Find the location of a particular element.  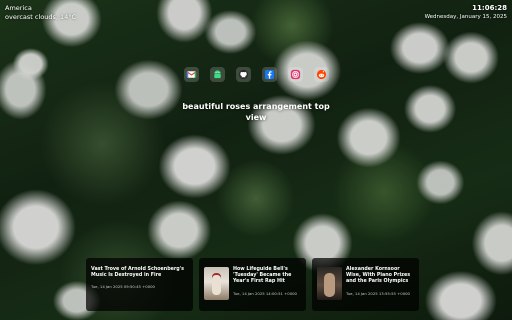

shortcut-instagram is located at coordinates (295, 74).